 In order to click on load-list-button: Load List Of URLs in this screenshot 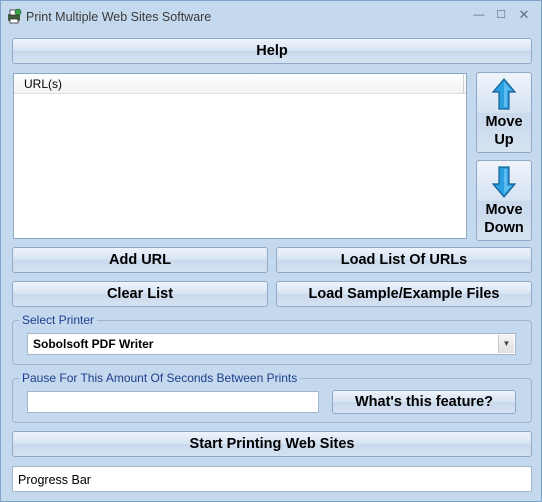, I will do `click(404, 260)`.